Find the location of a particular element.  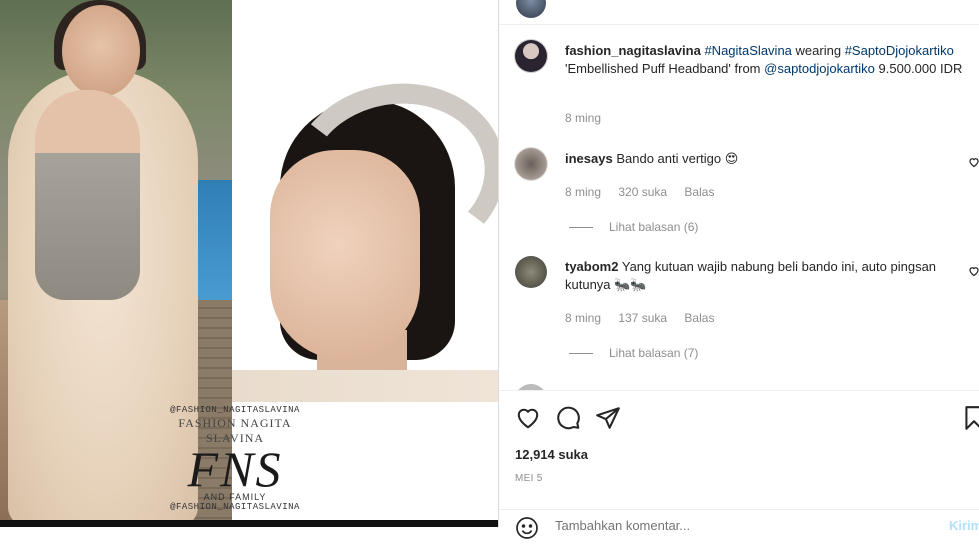

comment-1: inesays Bando anti vertigo 😍 is located at coordinates (760, 159).